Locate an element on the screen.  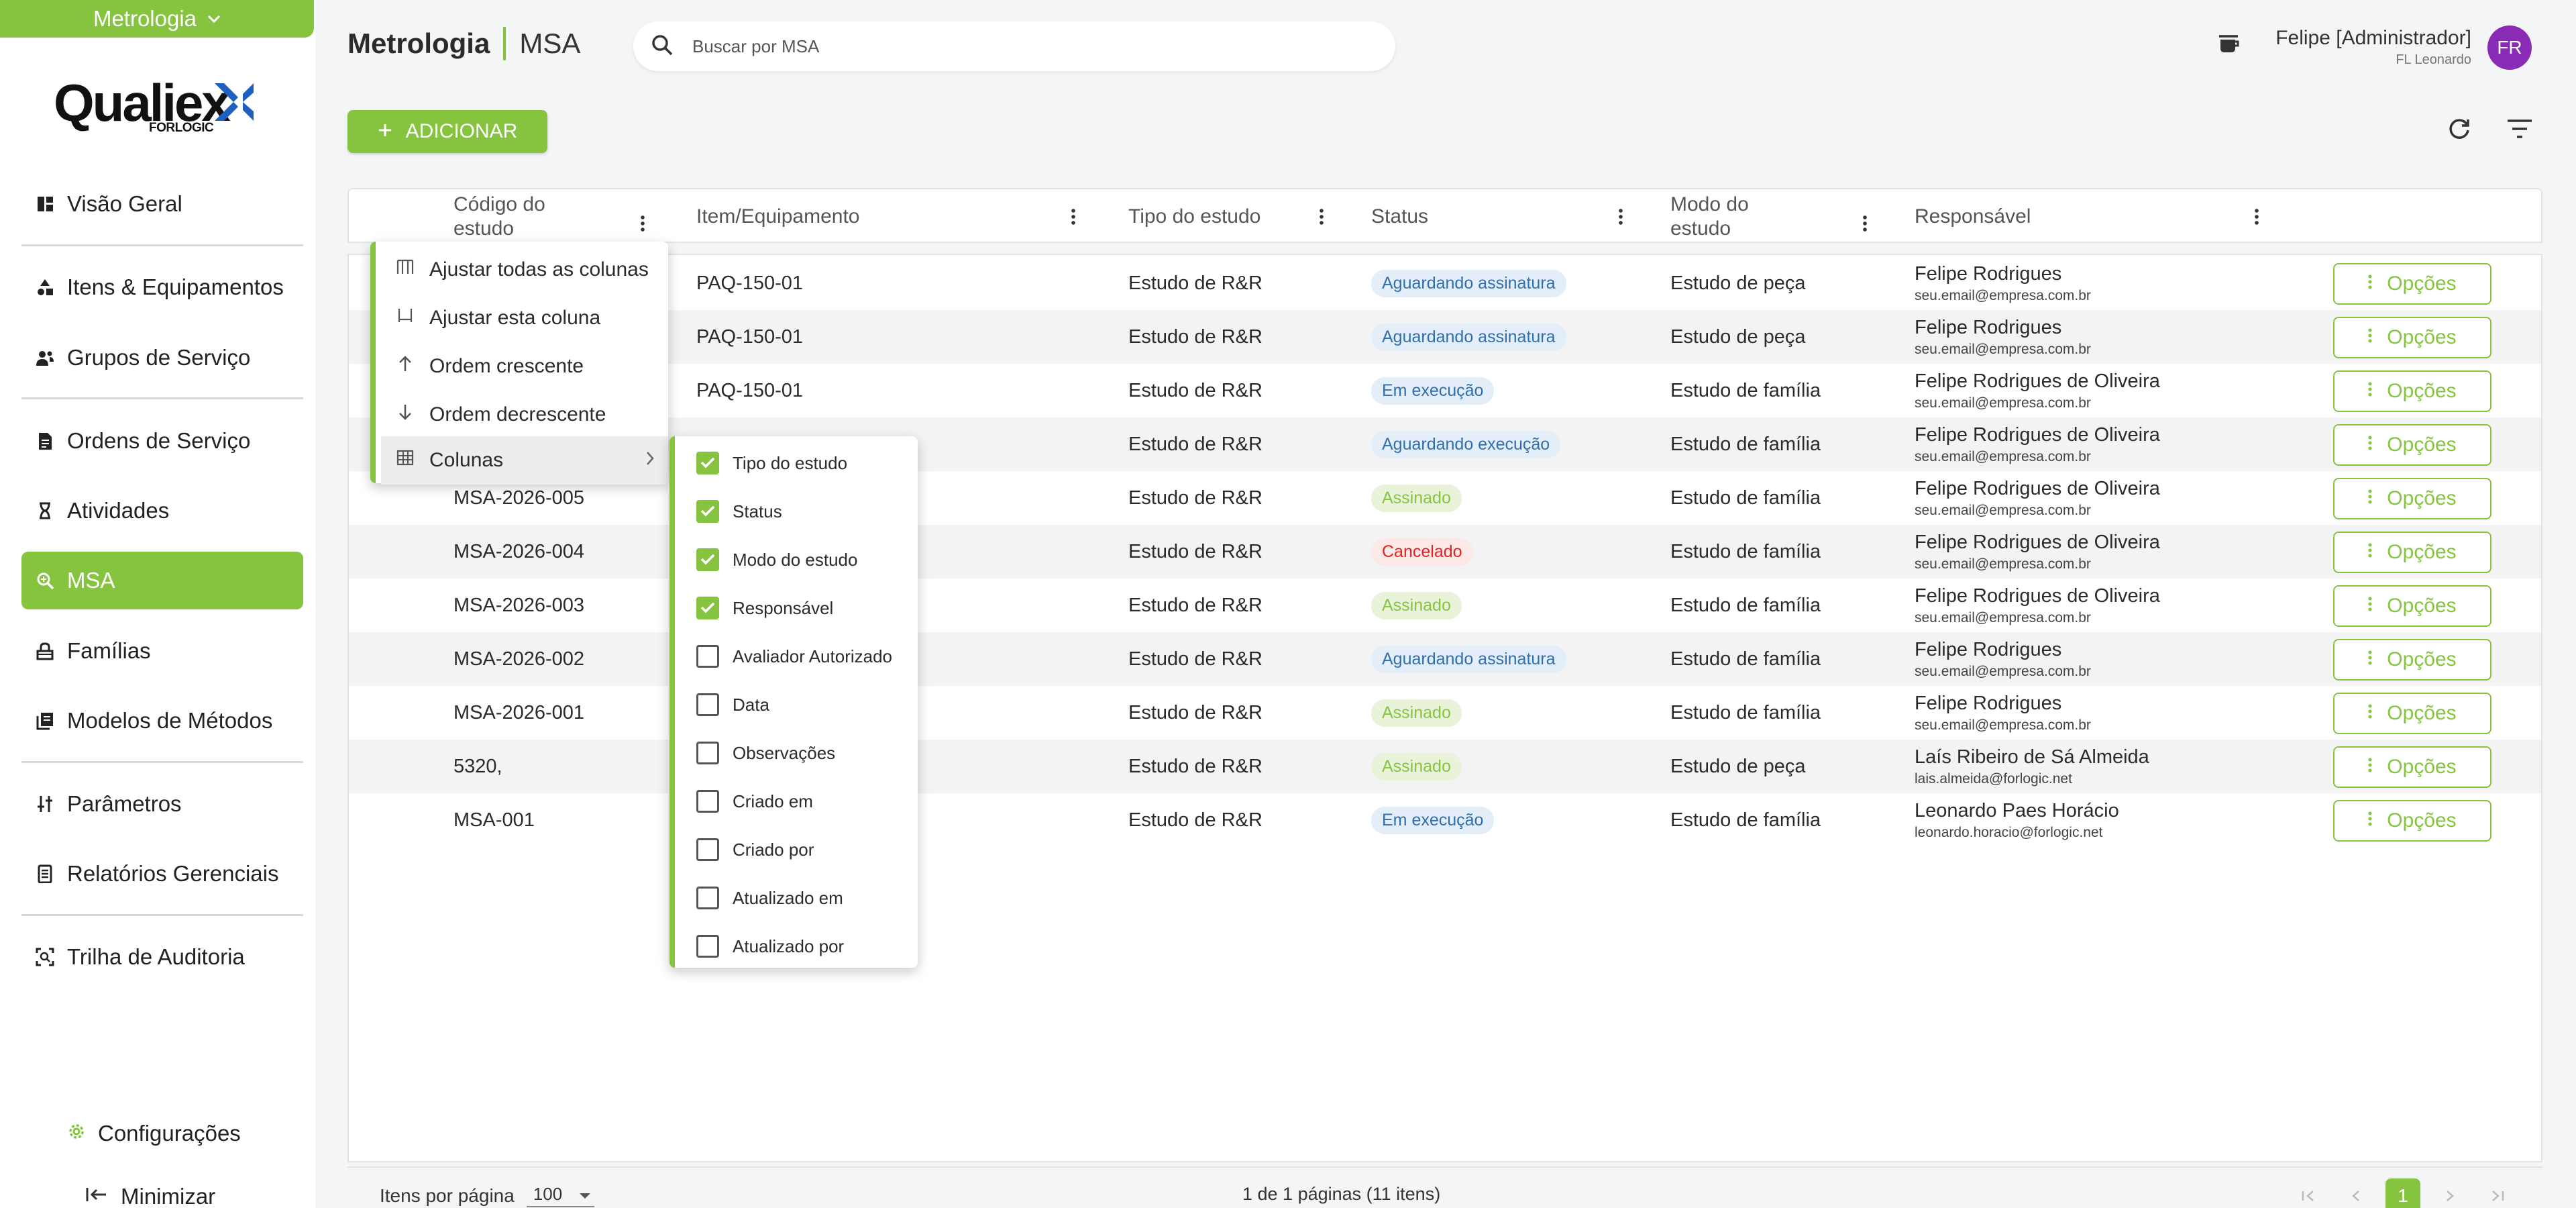
dashboard-icon is located at coordinates (45, 204).